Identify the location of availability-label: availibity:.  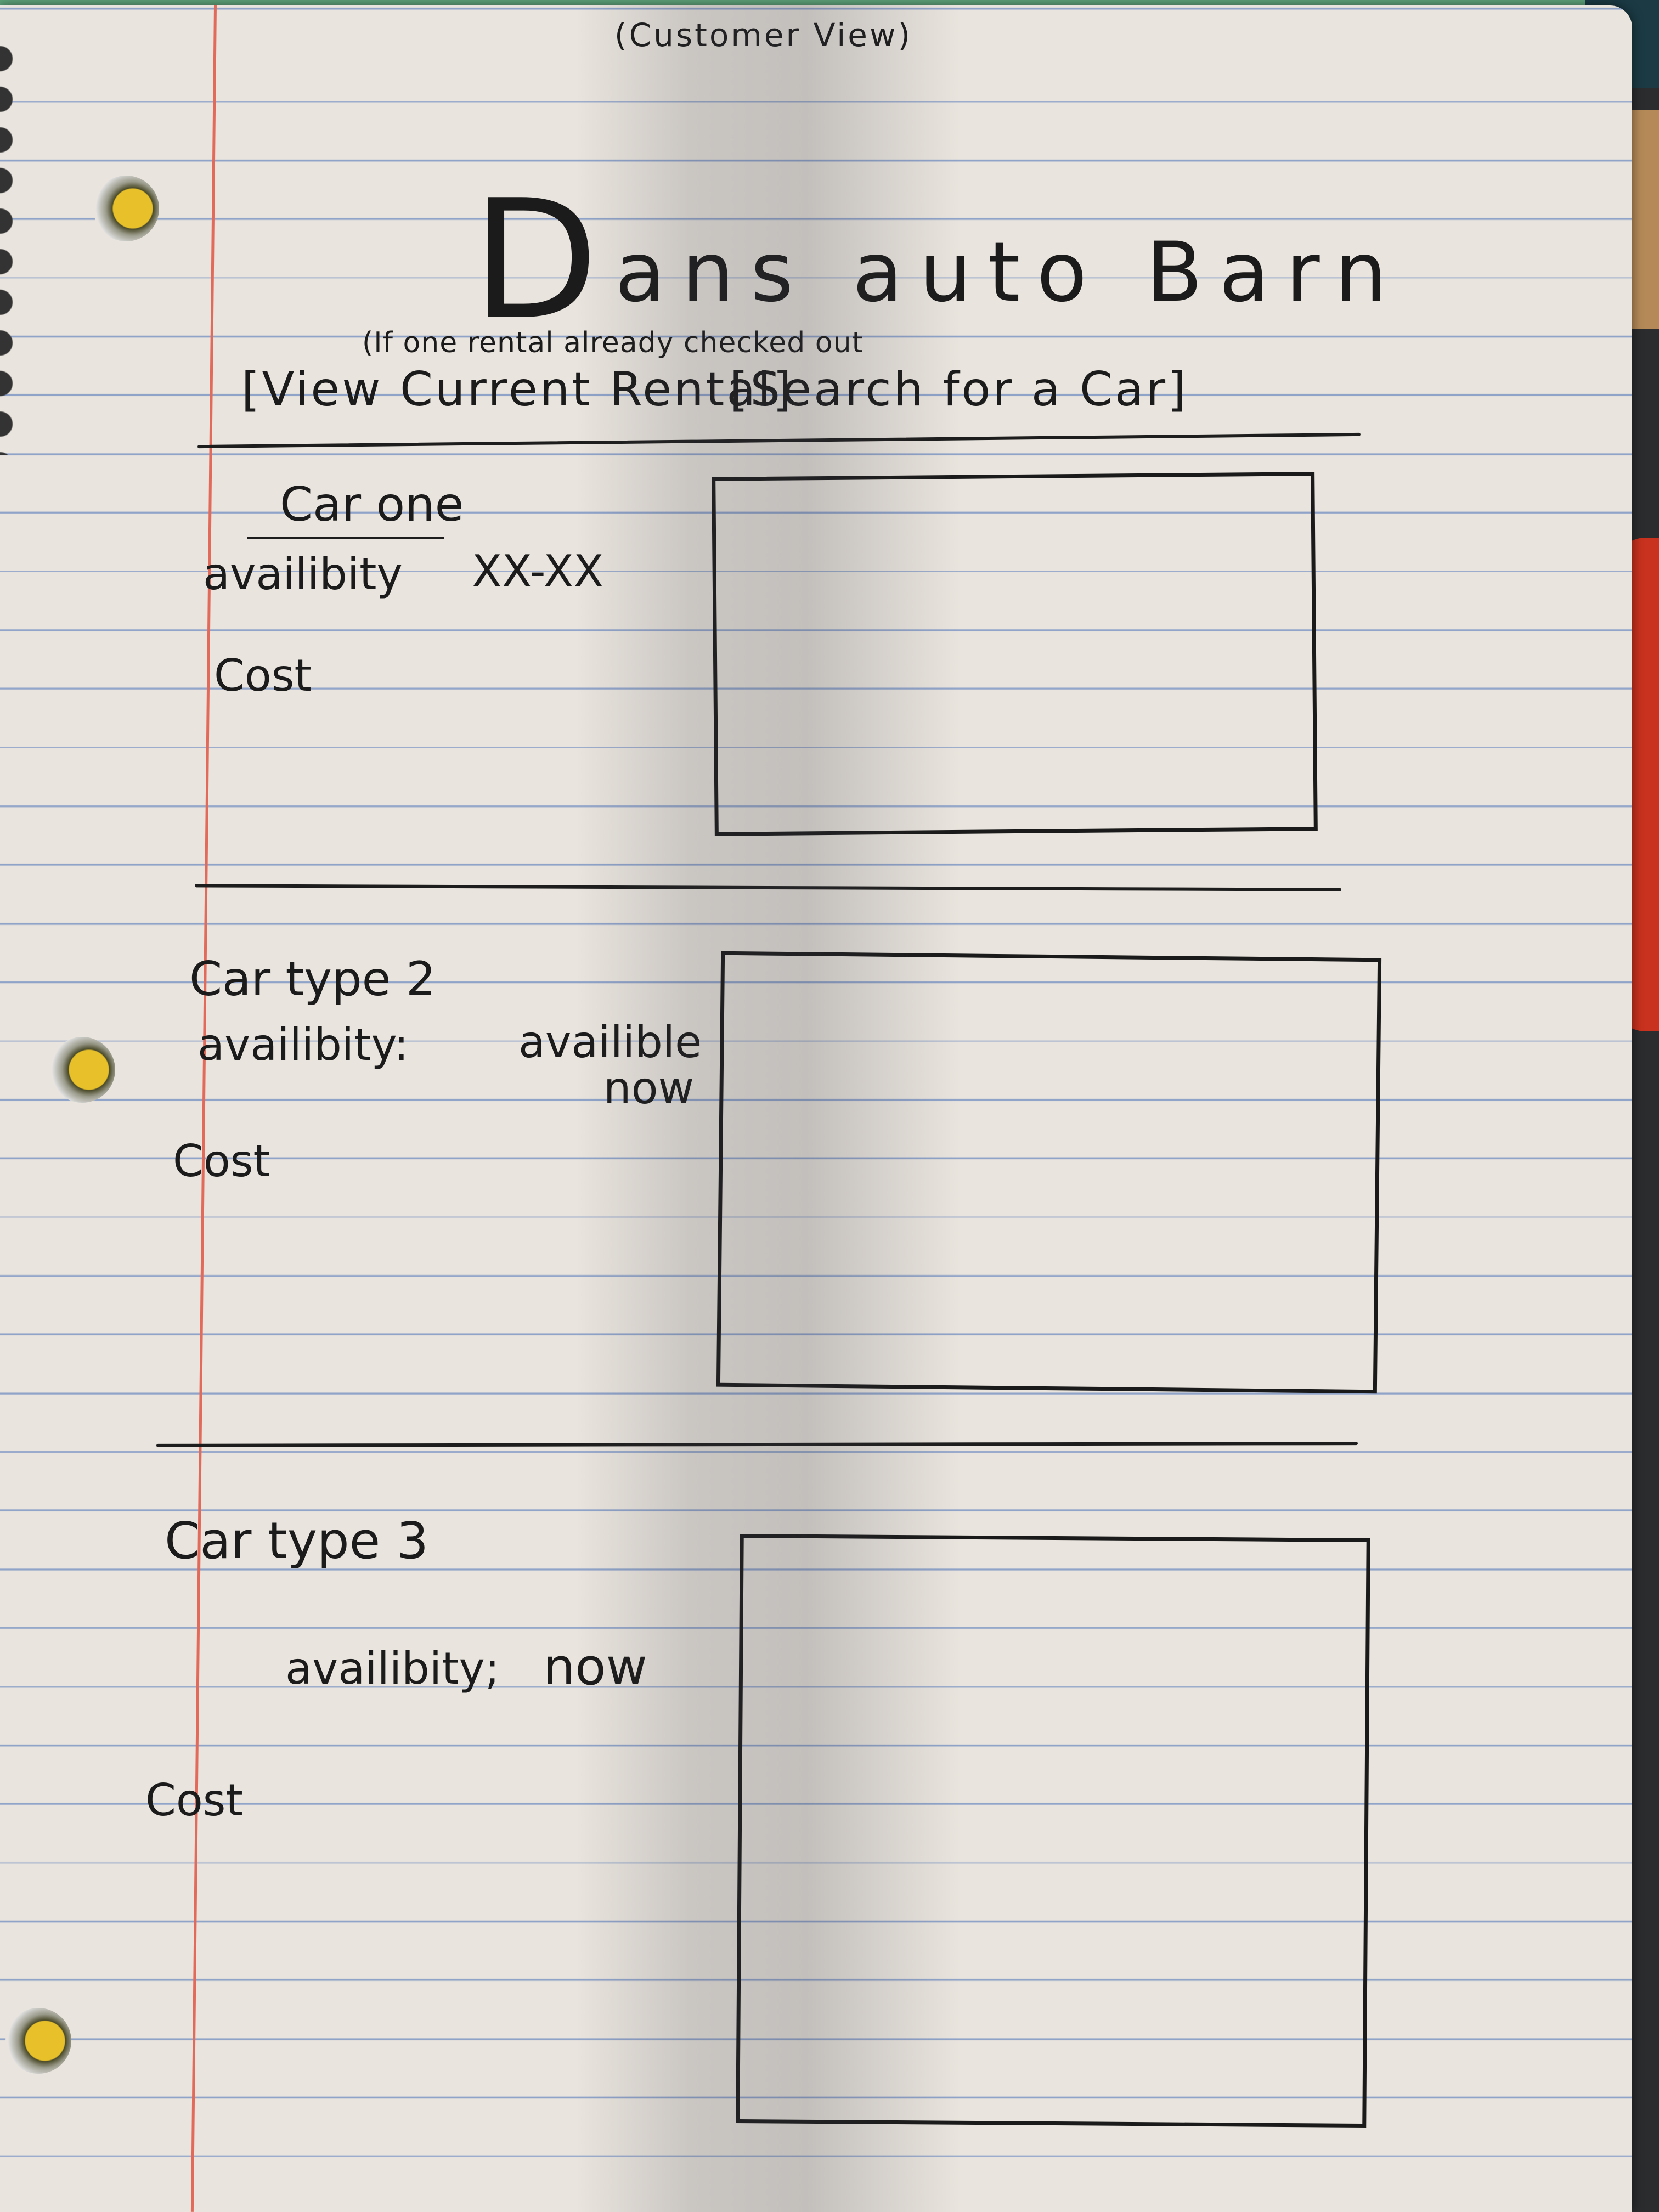
(303, 1044).